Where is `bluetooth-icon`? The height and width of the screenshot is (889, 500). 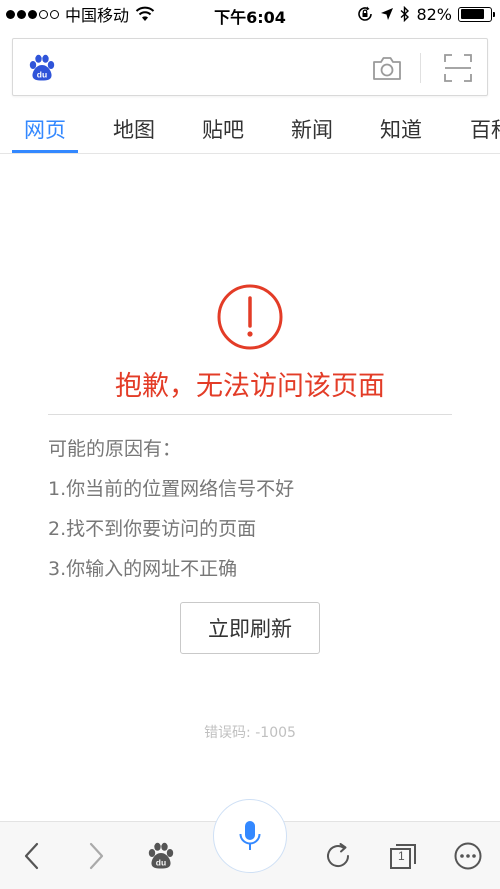
bluetooth-icon is located at coordinates (405, 14).